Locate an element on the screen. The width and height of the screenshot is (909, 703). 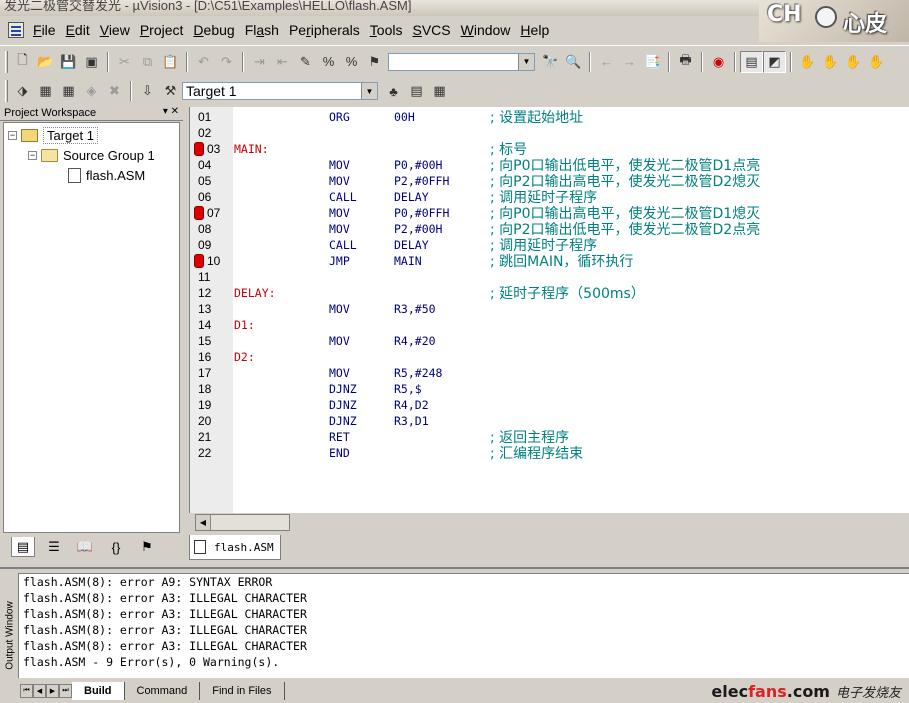
tab-books-icon: 📖 is located at coordinates (85, 547).